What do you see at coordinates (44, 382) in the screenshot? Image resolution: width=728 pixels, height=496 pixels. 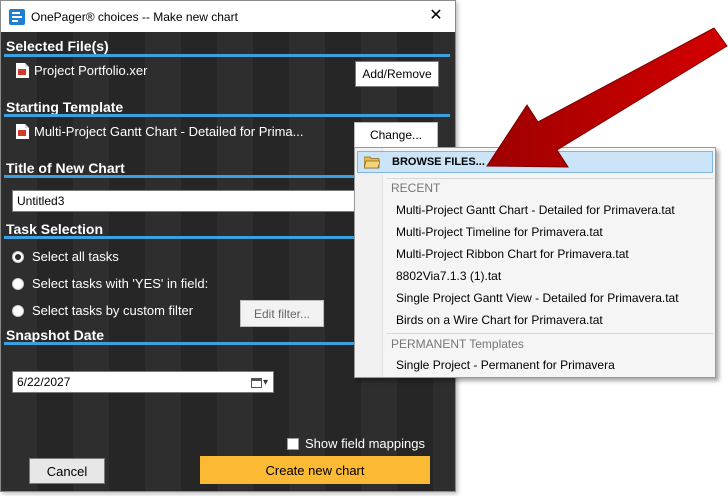 I see `snapshot-date-value: 6/22/2027` at bounding box center [44, 382].